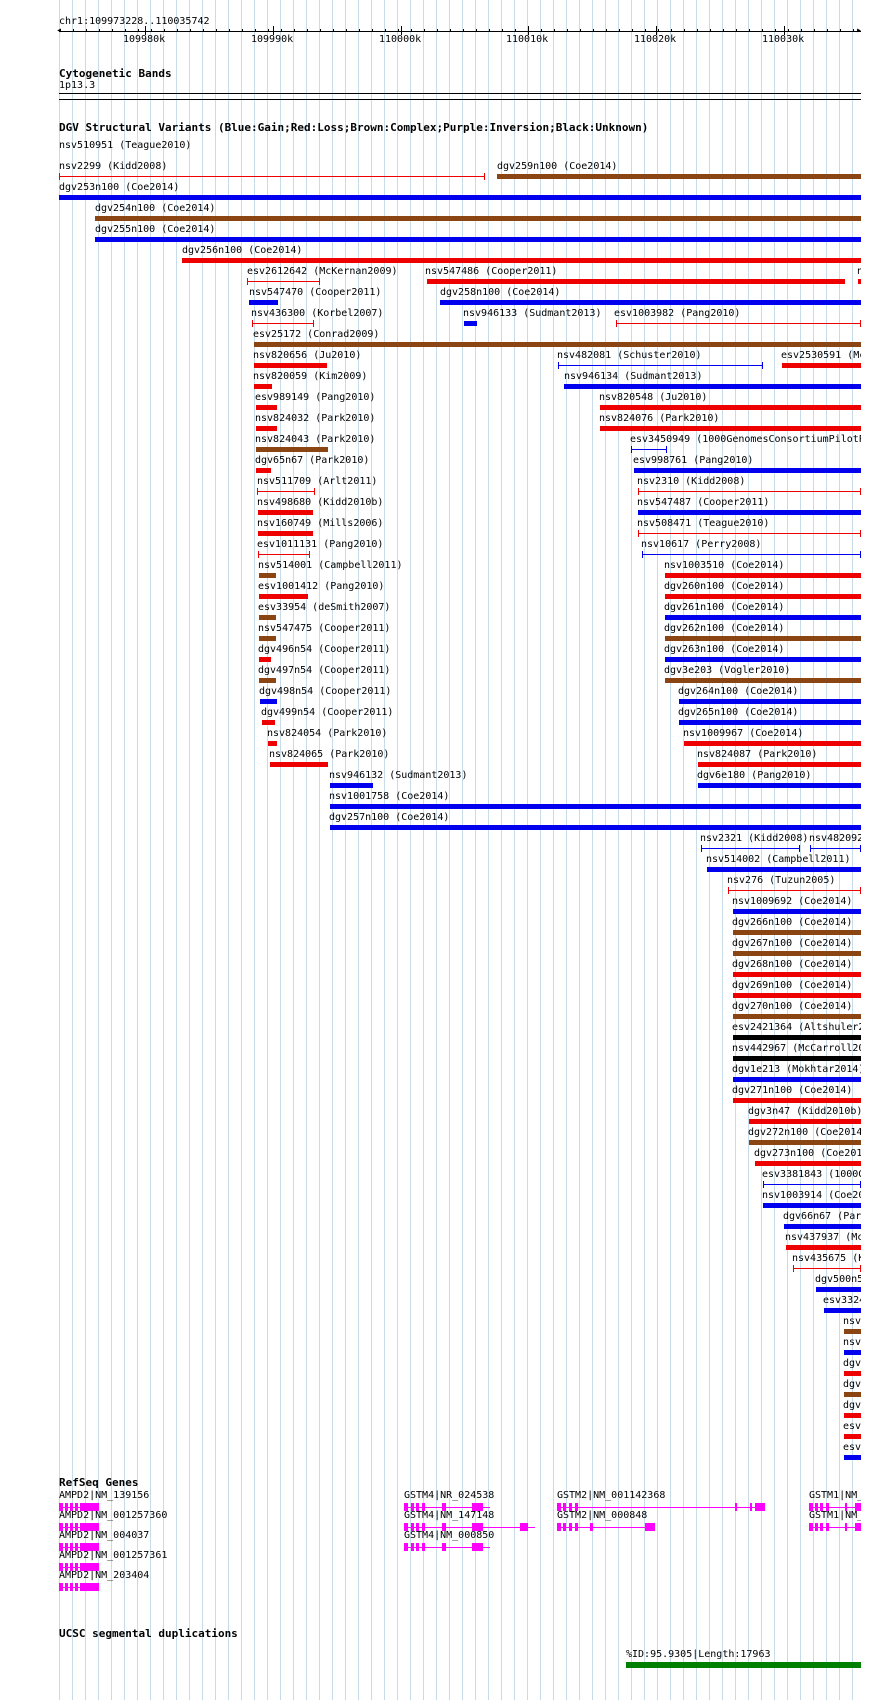 The image size is (890, 1700). Describe the element at coordinates (698, 1654) in the screenshot. I see `segdup-label: %ID:95.9305|Length:17963` at that location.